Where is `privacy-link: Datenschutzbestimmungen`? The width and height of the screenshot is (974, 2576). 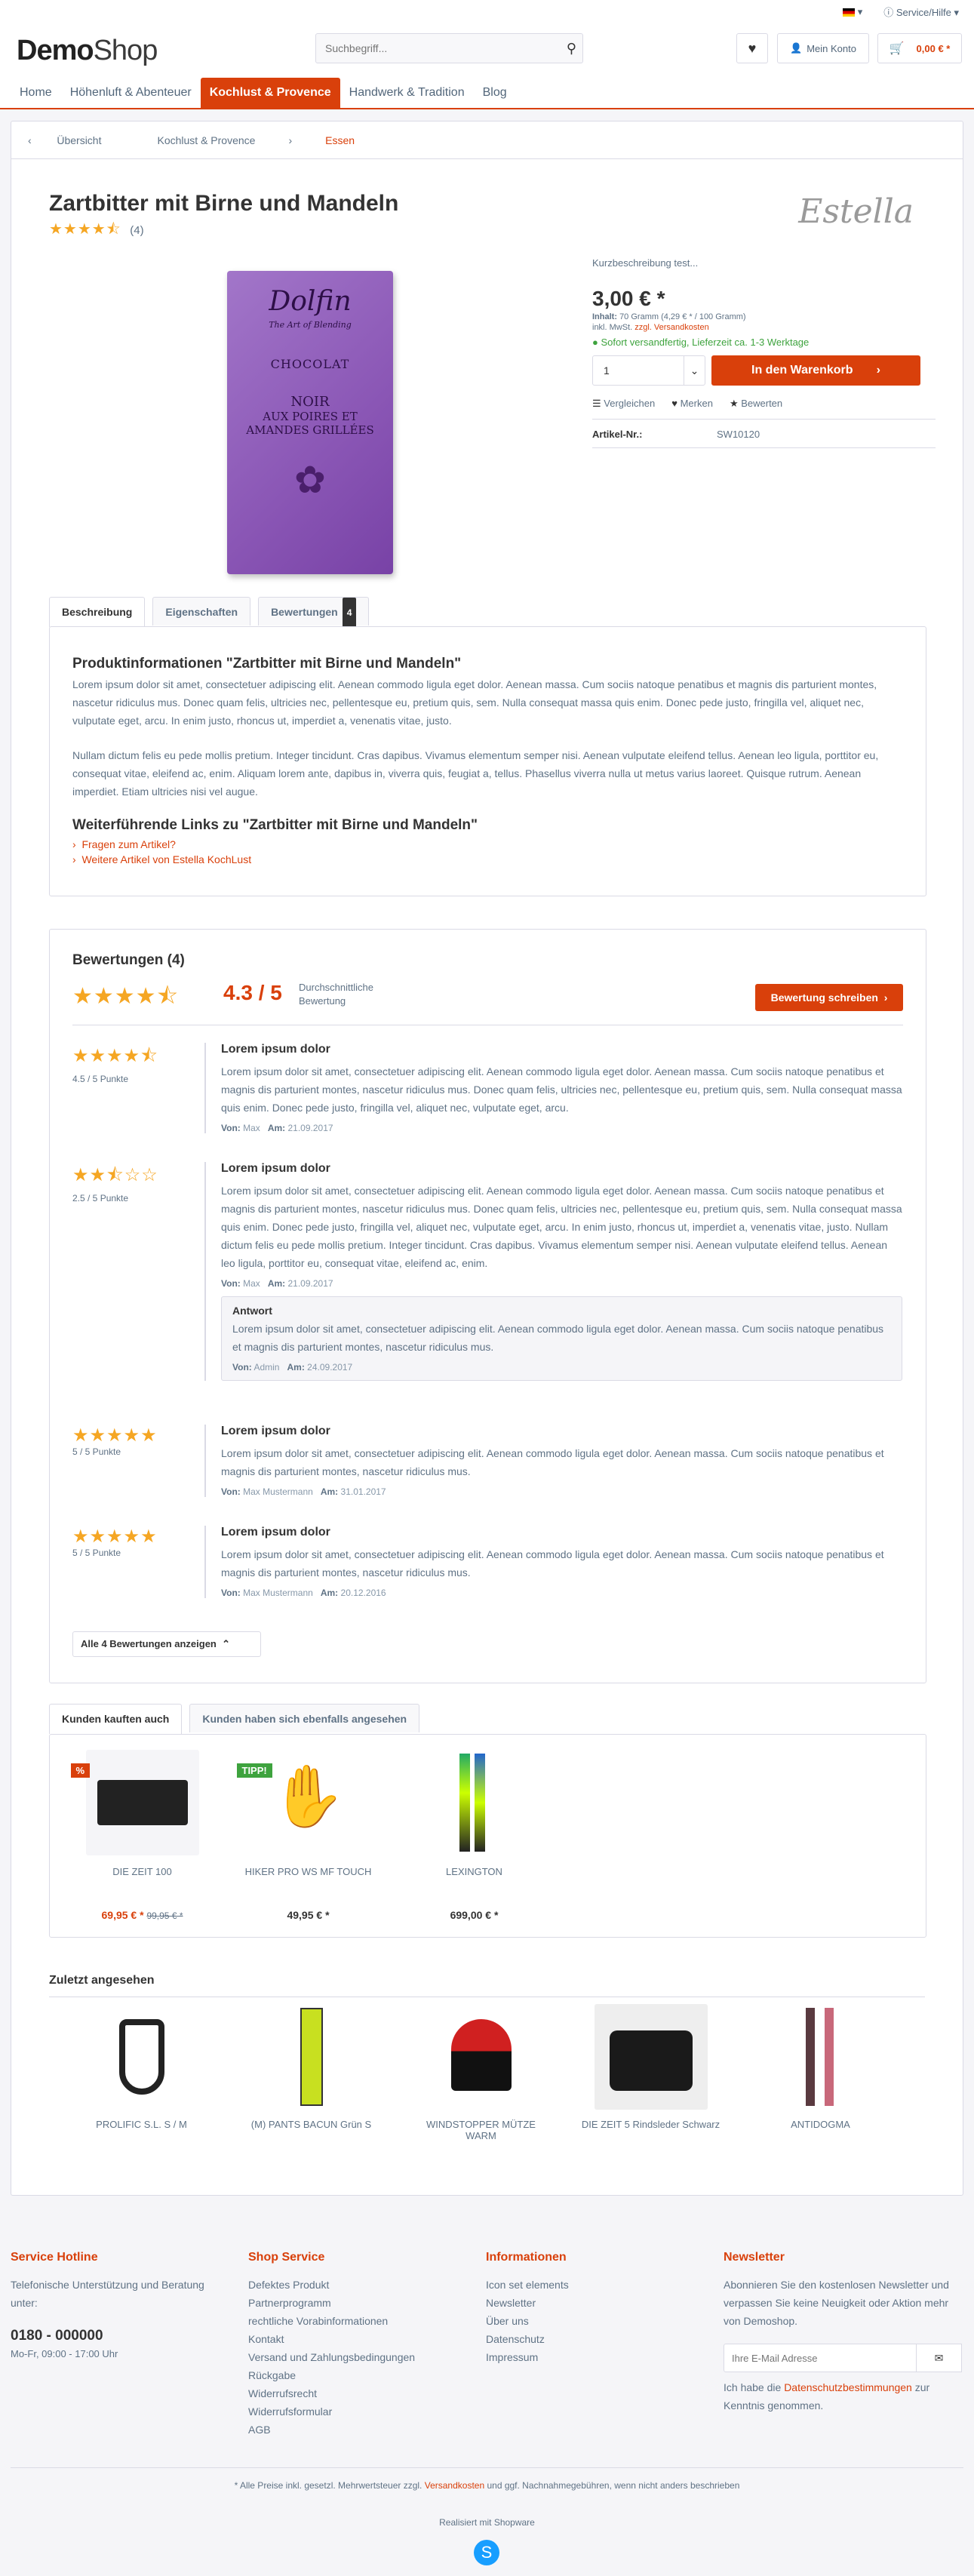
privacy-link: Datenschutzbestimmungen is located at coordinates (848, 2387).